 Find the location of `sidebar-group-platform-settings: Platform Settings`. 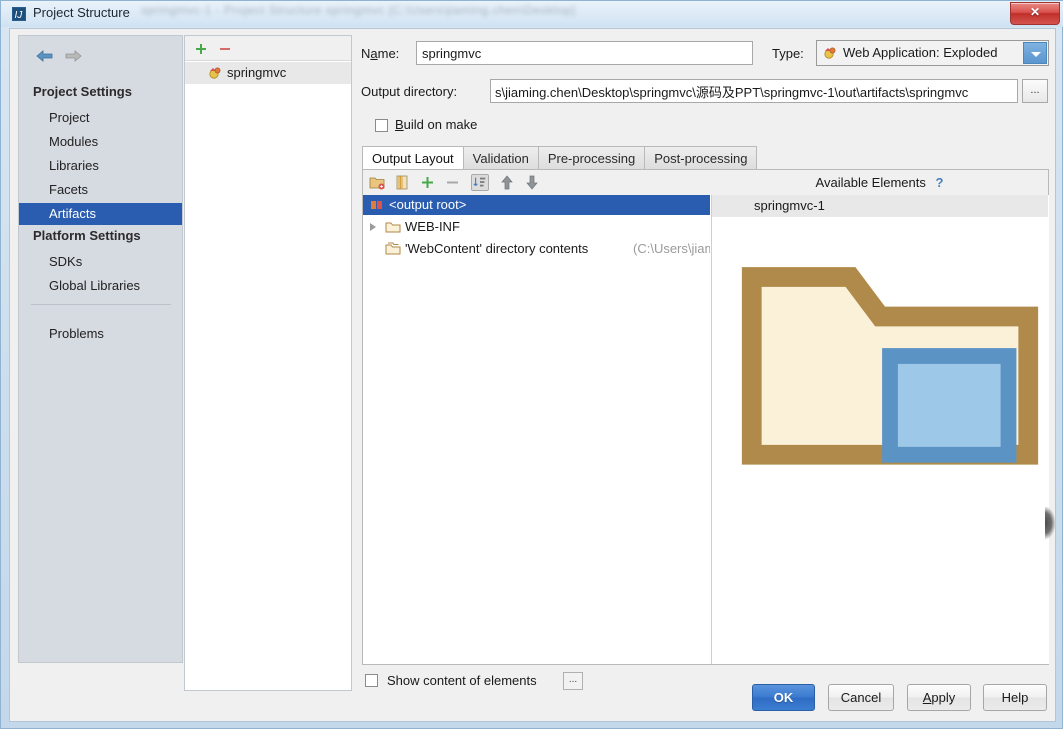

sidebar-group-platform-settings: Platform Settings is located at coordinates (87, 235).